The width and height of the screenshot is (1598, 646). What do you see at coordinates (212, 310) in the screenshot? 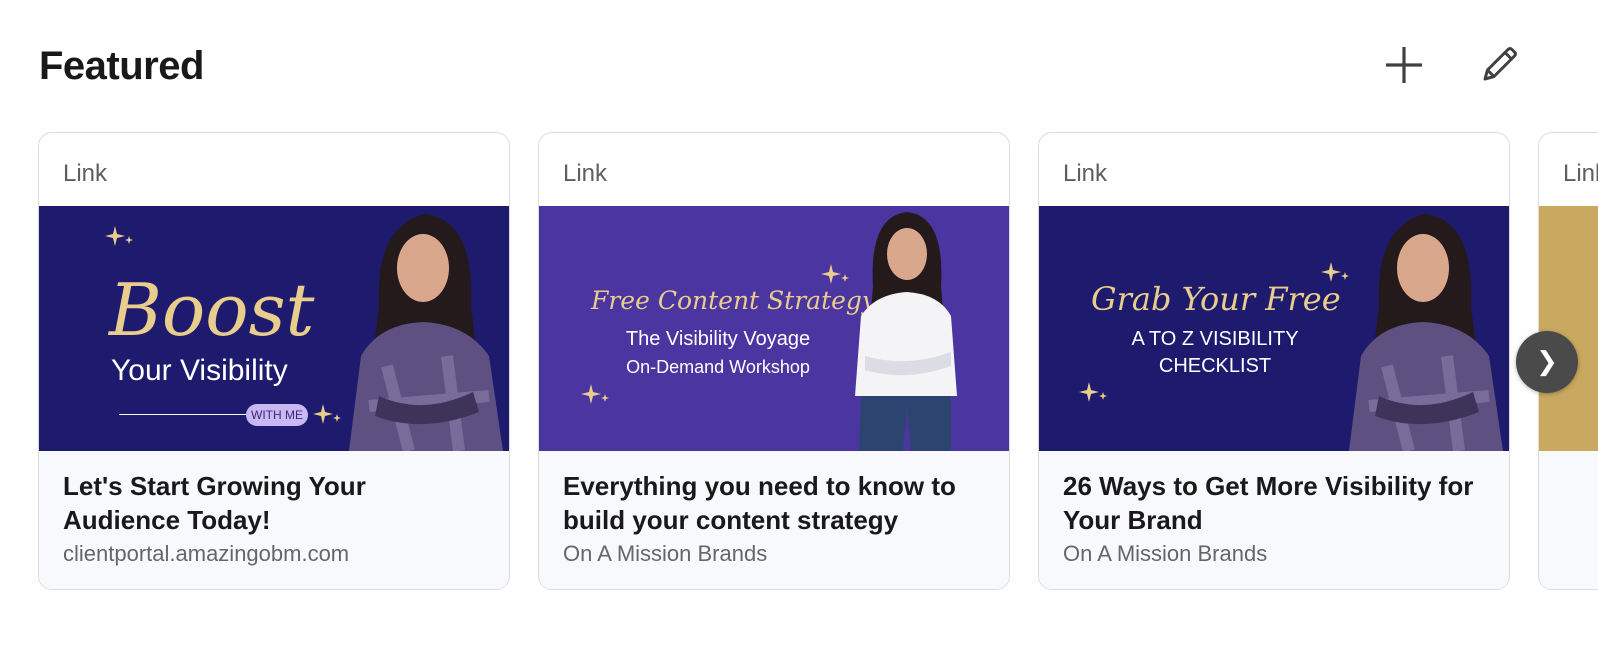
I see `thumb-script-text: Boost` at bounding box center [212, 310].